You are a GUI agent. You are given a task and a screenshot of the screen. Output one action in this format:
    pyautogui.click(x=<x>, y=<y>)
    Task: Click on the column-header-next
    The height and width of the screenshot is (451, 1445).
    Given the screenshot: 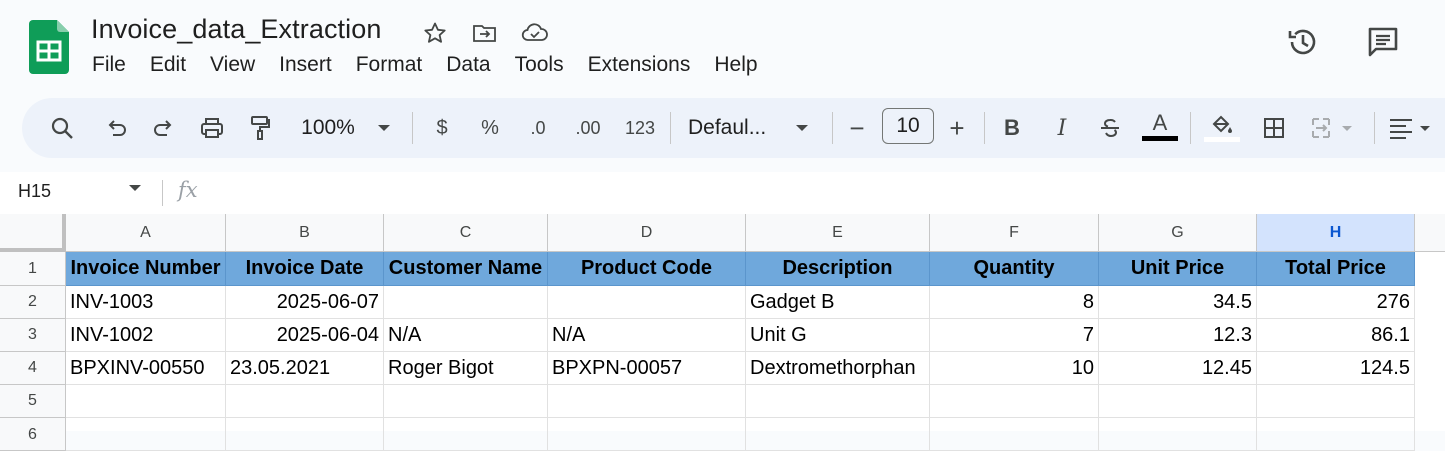 What is the action you would take?
    pyautogui.click(x=1430, y=233)
    